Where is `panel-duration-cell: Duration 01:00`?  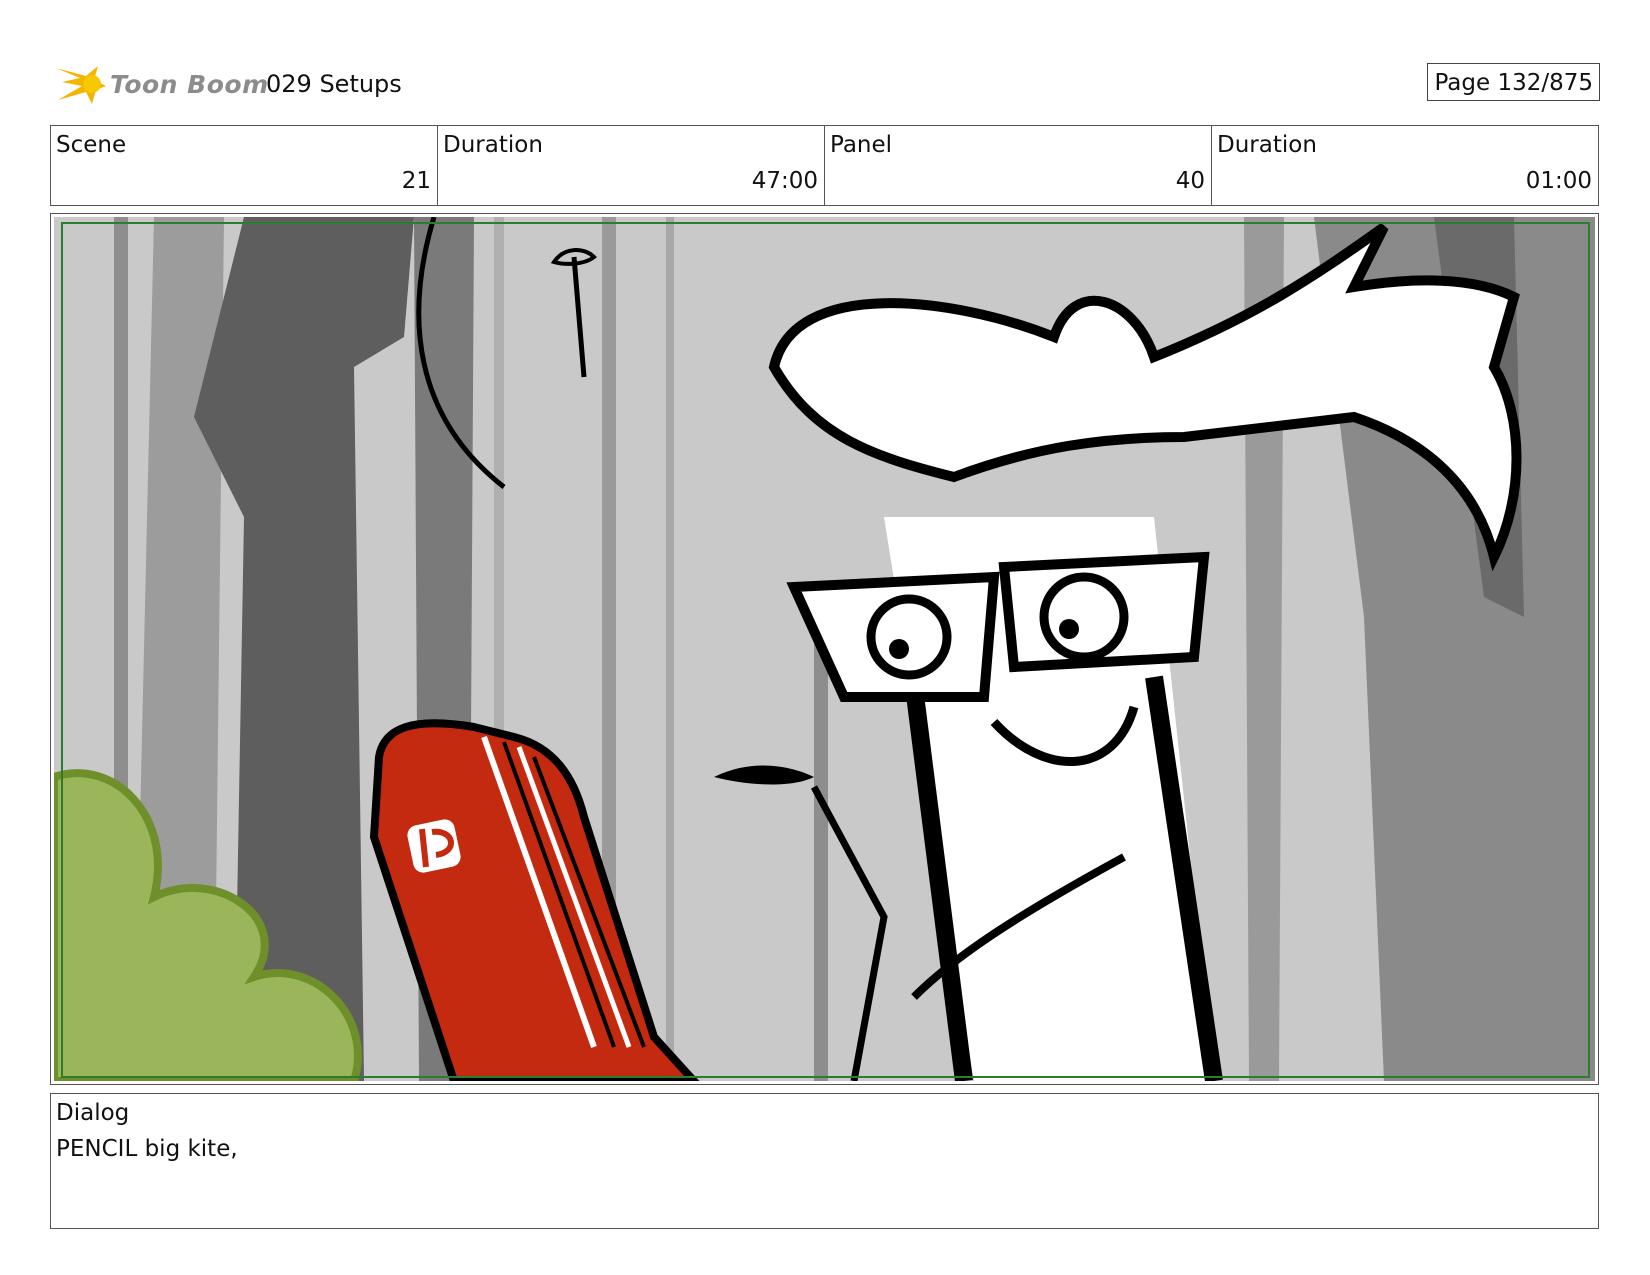
panel-duration-cell: Duration 01:00 is located at coordinates (1405, 165).